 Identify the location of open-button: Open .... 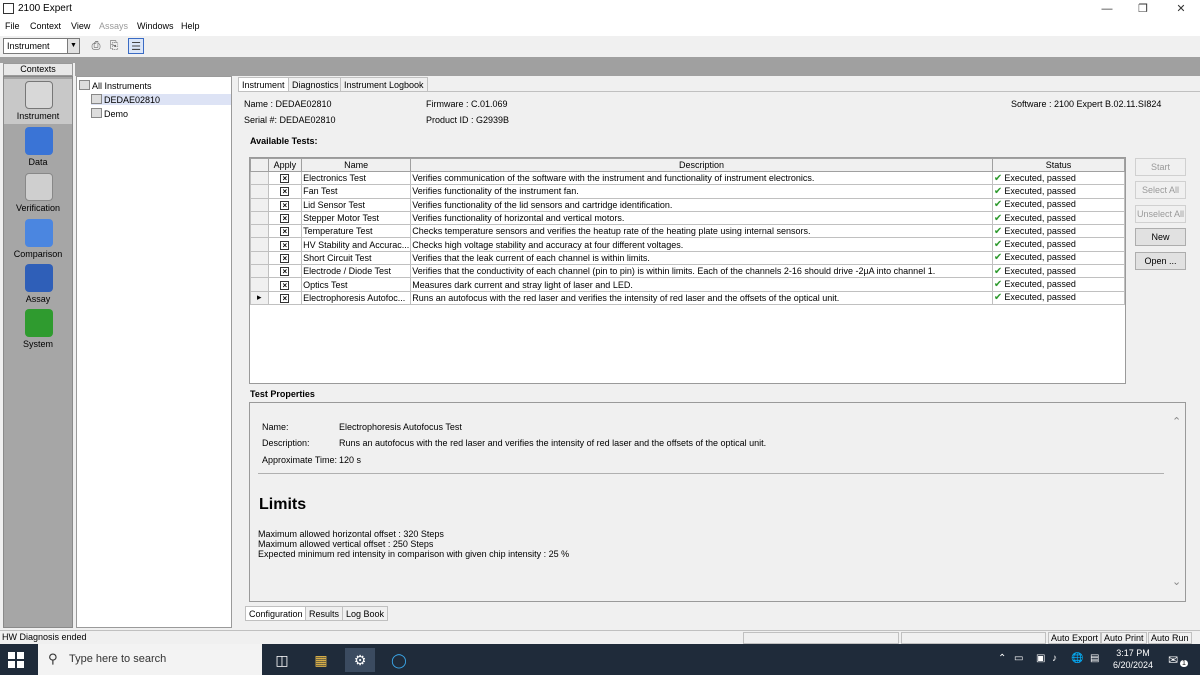
(1160, 261).